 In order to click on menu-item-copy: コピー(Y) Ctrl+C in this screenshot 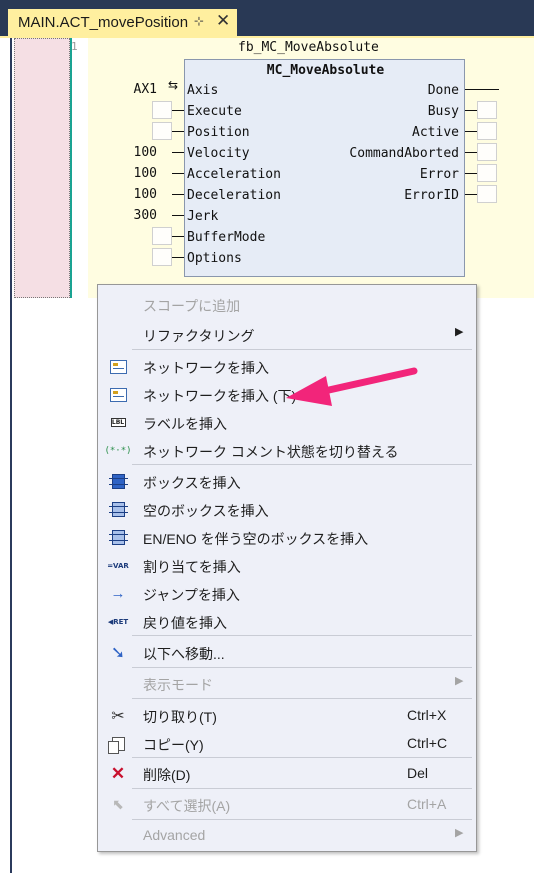, I will do `click(287, 743)`.